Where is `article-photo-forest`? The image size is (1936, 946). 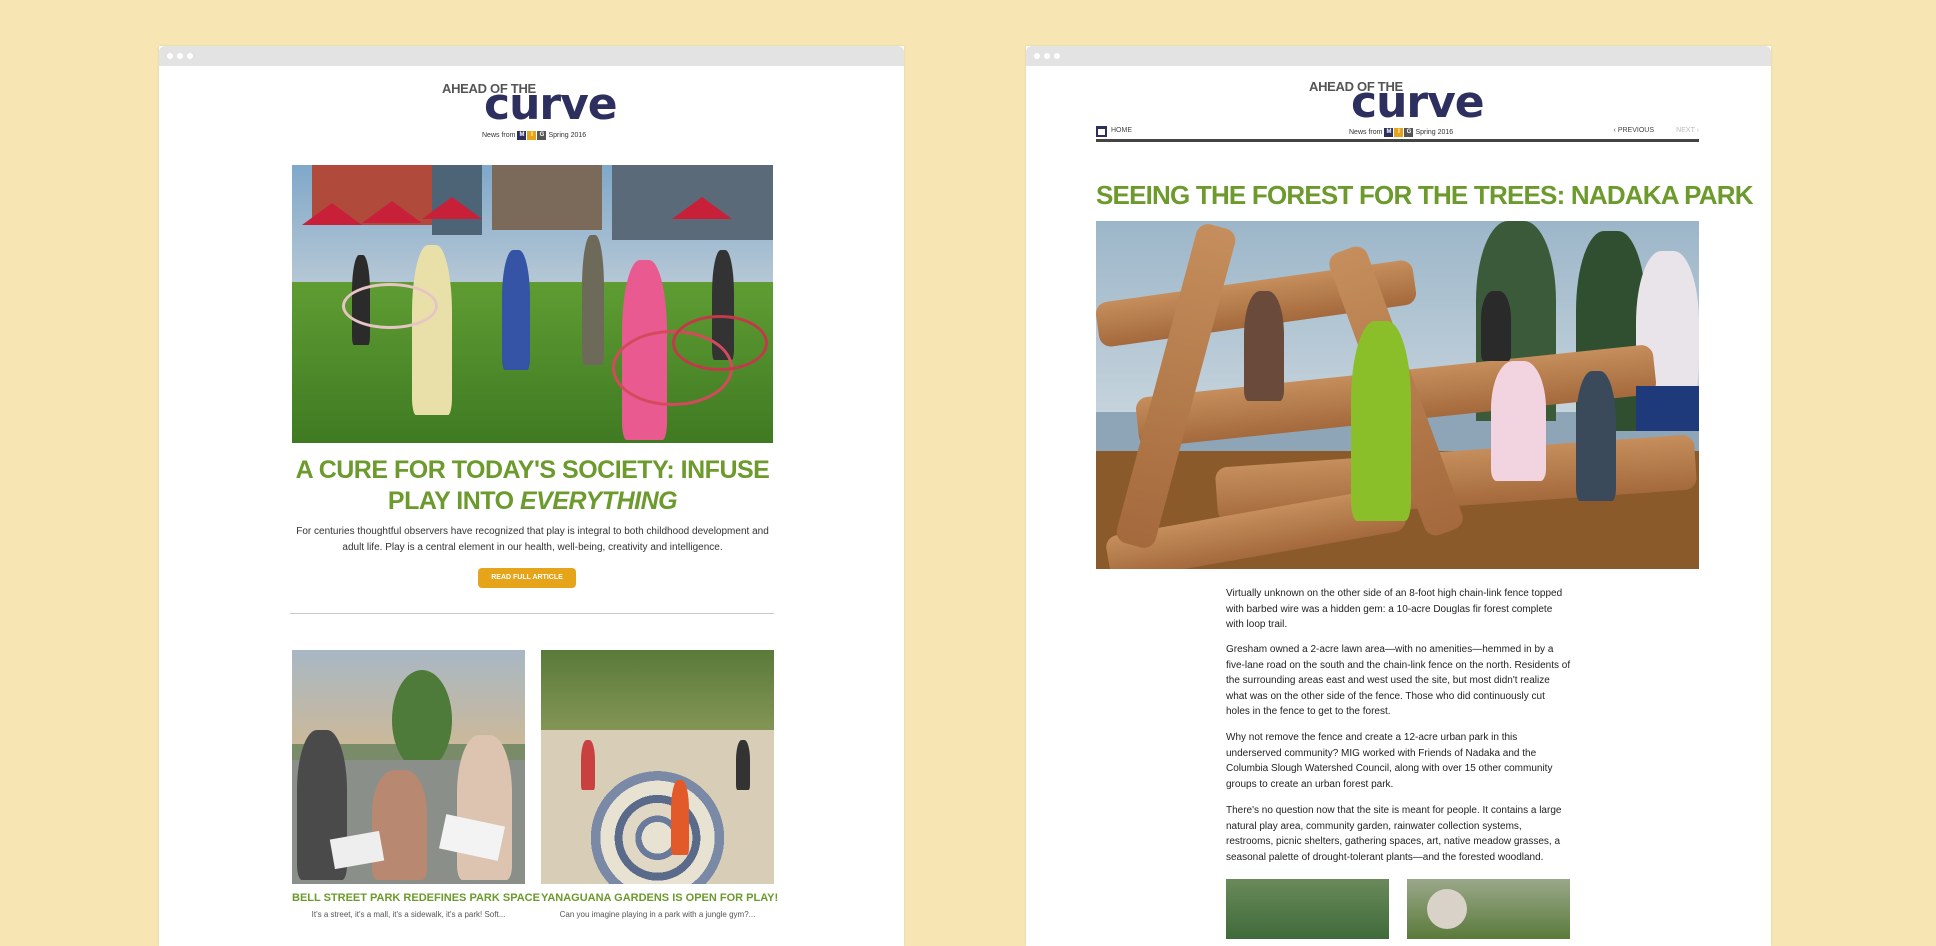 article-photo-forest is located at coordinates (1307, 909).